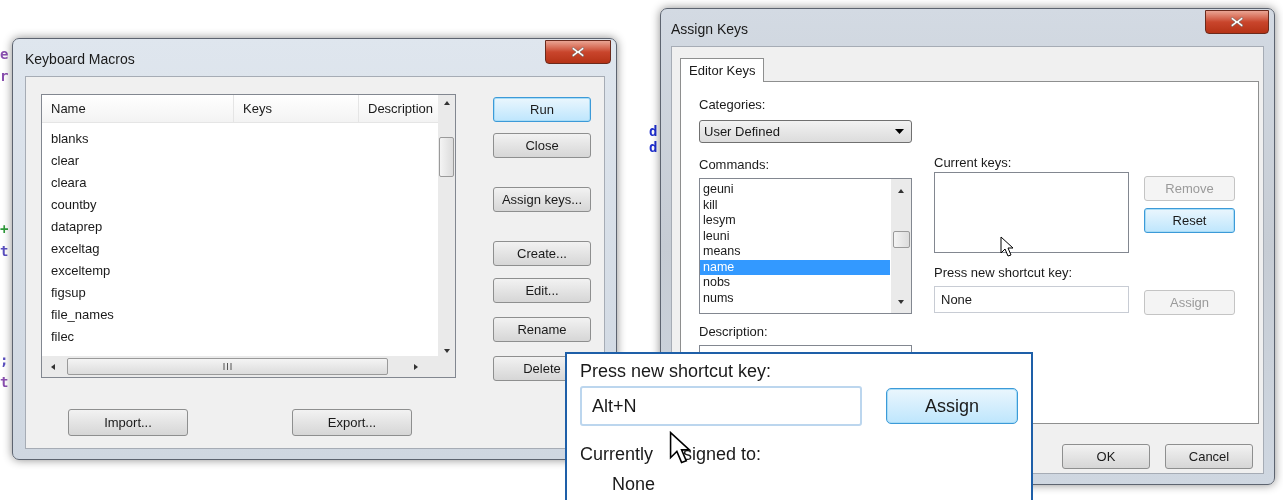  Describe the element at coordinates (1031, 212) in the screenshot. I see `current-keys-list` at that location.